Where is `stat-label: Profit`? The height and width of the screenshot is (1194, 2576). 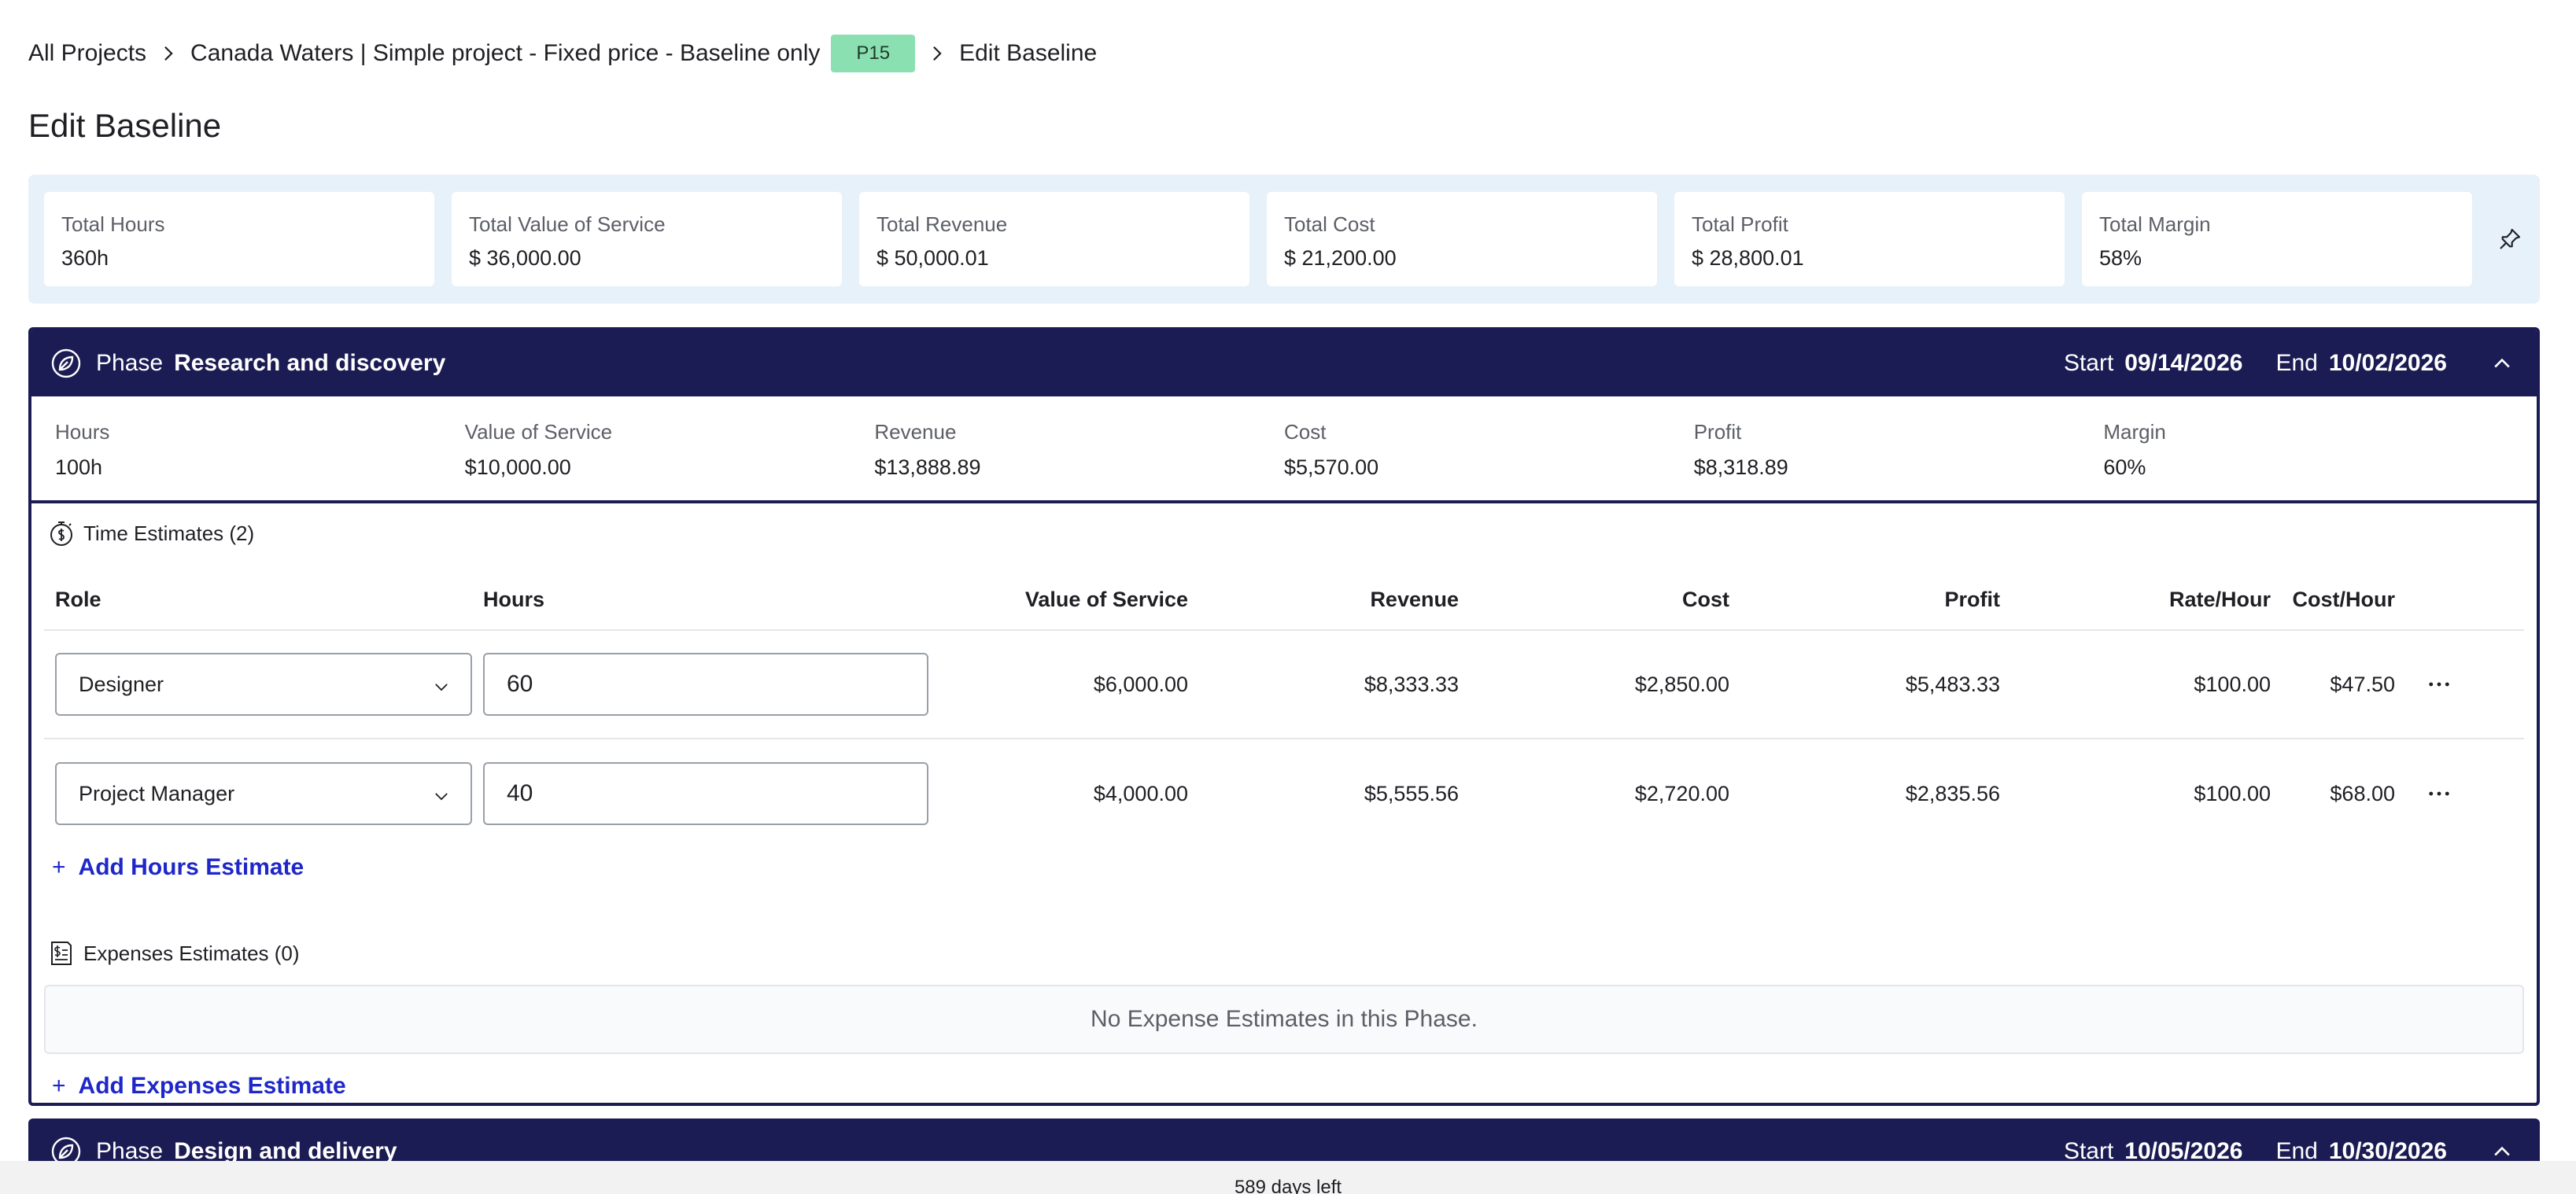 stat-label: Profit is located at coordinates (1717, 432).